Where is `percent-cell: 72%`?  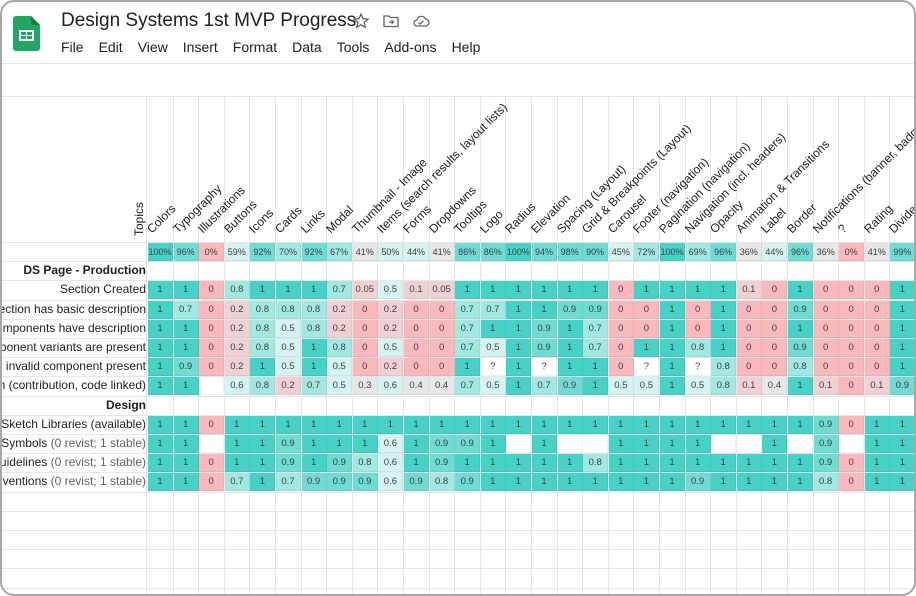 percent-cell: 72% is located at coordinates (647, 252).